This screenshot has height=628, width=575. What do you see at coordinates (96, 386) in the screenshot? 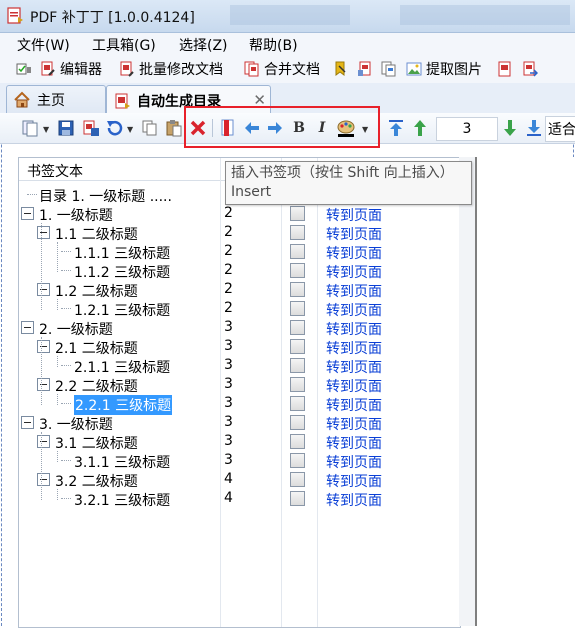
I see `bookmark-text: 2.2 二级标题` at bounding box center [96, 386].